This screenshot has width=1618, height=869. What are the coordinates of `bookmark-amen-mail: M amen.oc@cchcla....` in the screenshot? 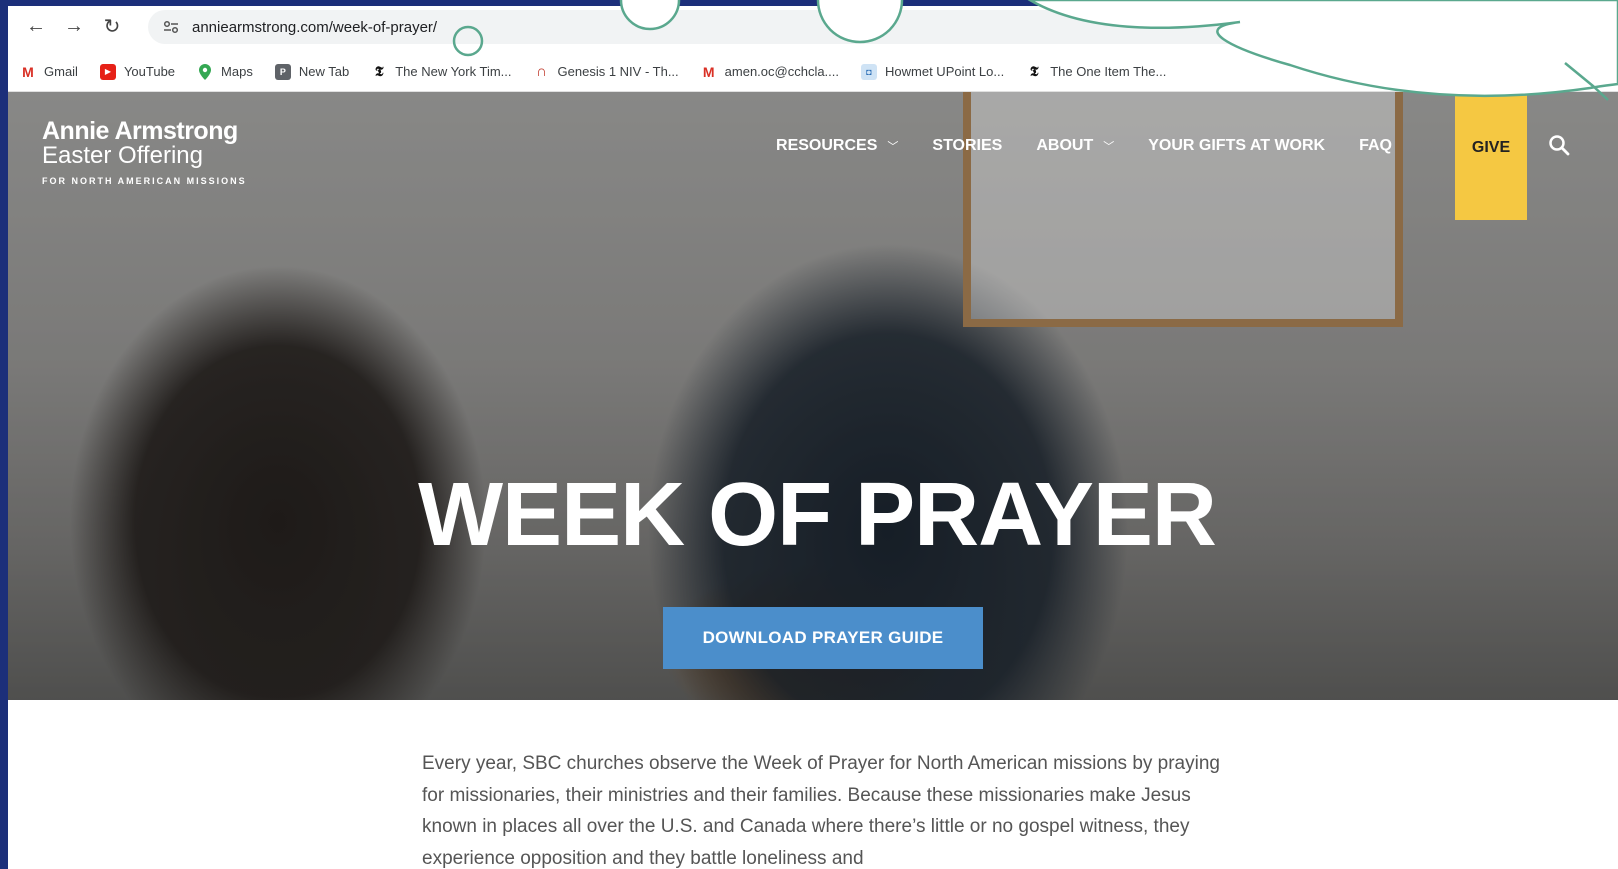 It's located at (770, 72).